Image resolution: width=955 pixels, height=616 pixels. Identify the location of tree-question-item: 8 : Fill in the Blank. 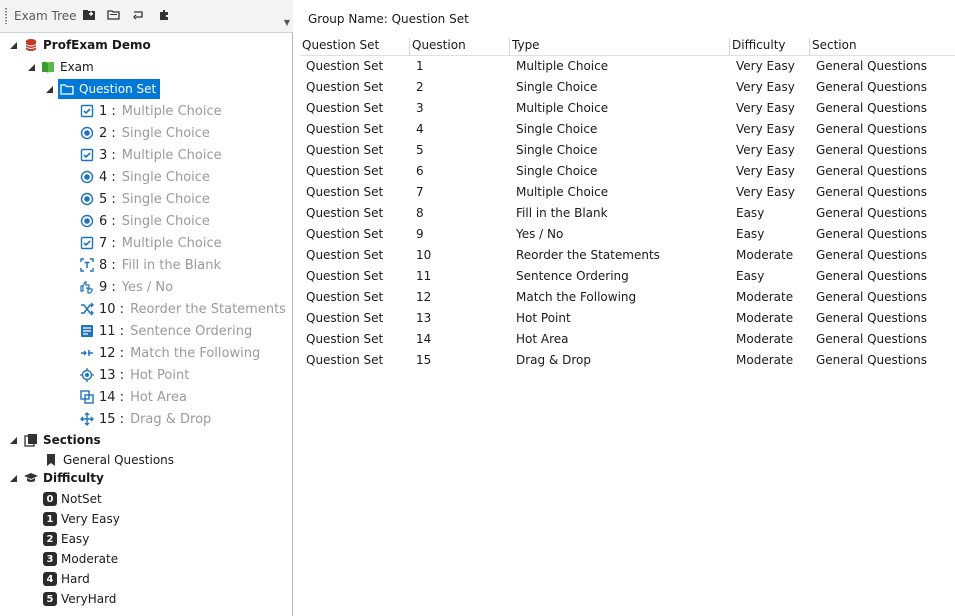
(150, 265).